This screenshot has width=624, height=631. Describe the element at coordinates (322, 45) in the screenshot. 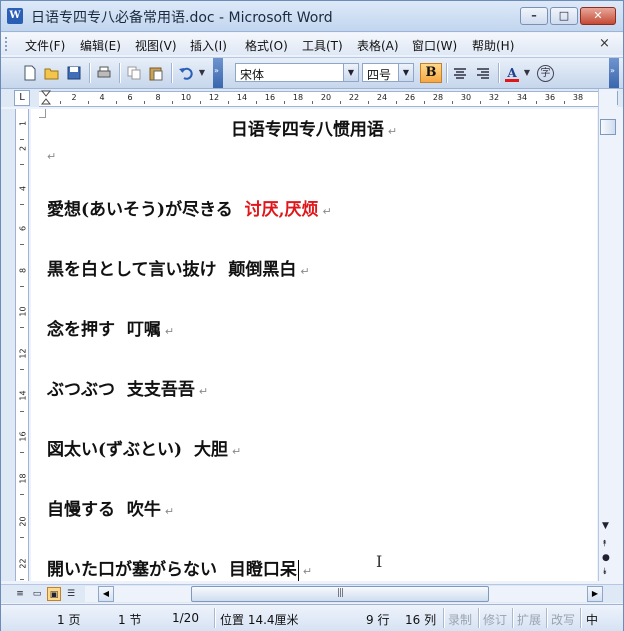

I see `menu-tools: 工具(T)` at that location.